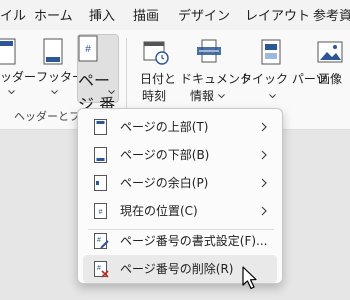  Describe the element at coordinates (159, 211) in the screenshot. I see `menu-item-label: 現在の位置(C)` at that location.